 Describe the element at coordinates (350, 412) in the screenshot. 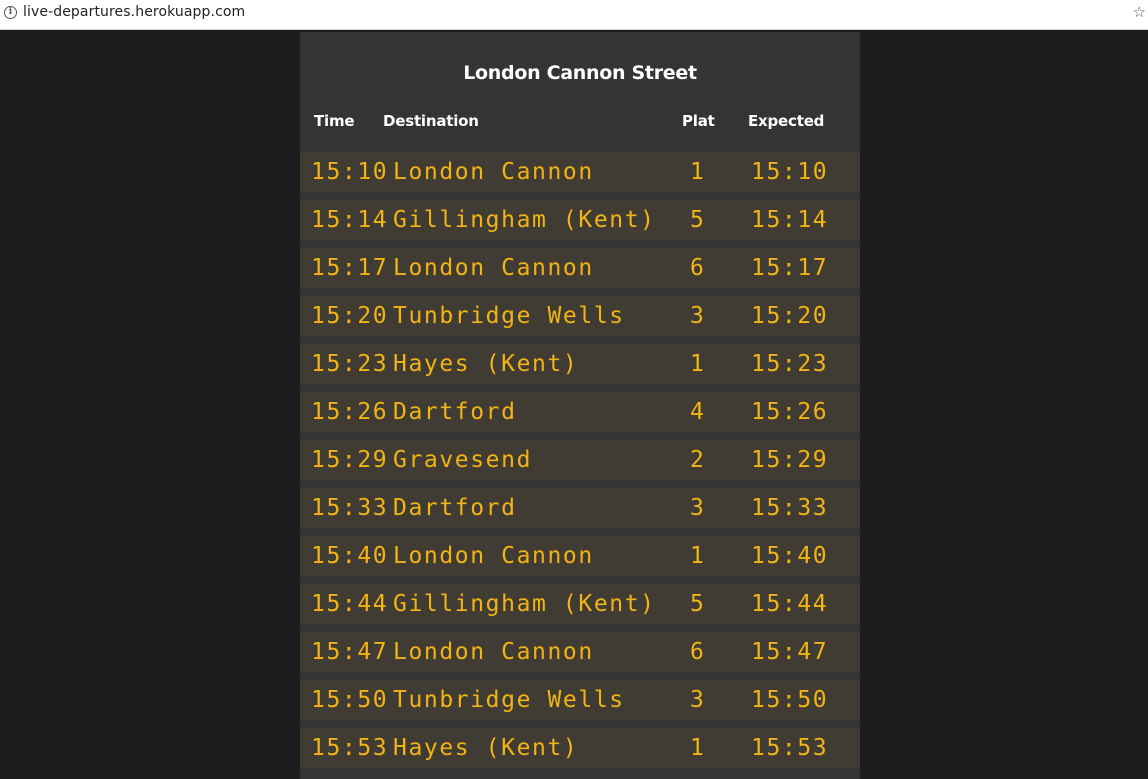

I see `departure-time: 15:26` at that location.